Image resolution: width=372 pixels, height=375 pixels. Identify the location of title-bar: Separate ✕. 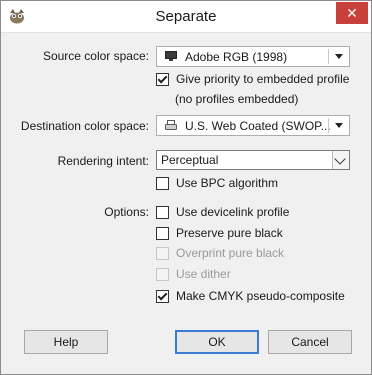
(186, 17).